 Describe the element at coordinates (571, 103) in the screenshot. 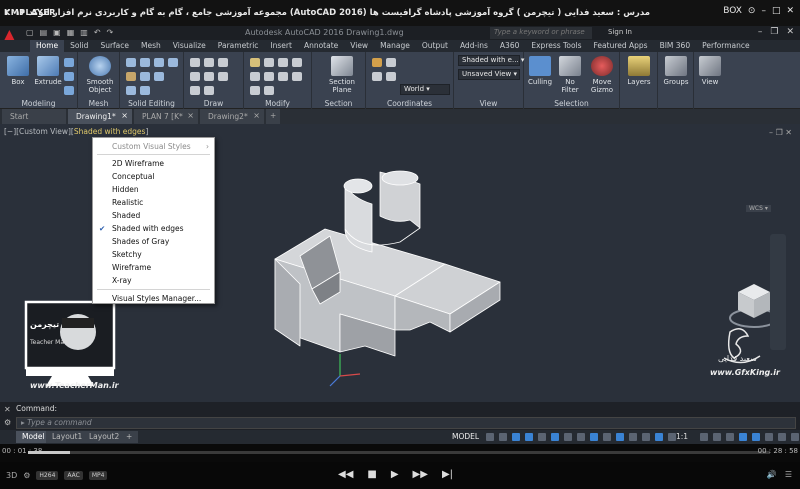

I see `panel-label-selection: Selection` at that location.